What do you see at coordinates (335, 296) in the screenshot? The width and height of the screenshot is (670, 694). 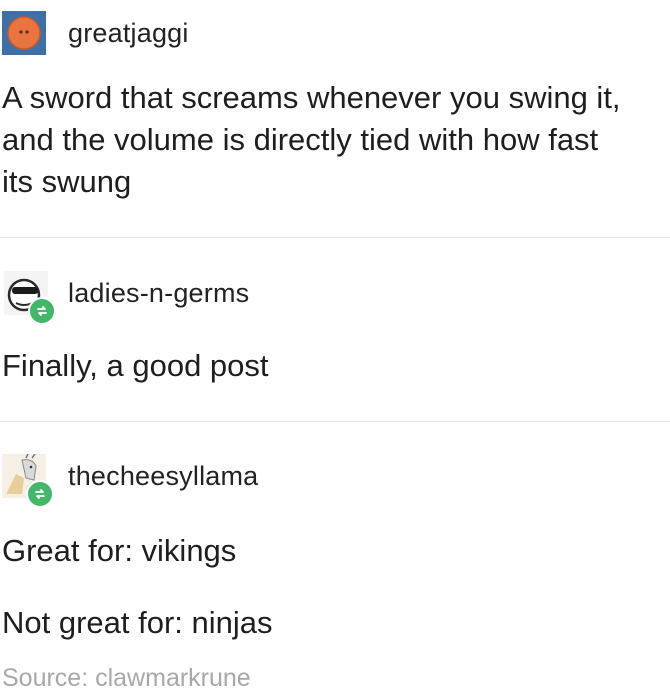 I see `post-header: ladies-n-germs` at bounding box center [335, 296].